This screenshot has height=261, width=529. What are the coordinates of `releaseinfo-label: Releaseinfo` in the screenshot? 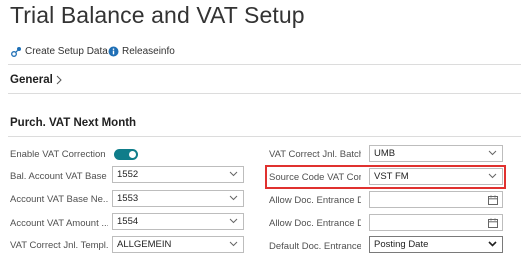 It's located at (148, 51).